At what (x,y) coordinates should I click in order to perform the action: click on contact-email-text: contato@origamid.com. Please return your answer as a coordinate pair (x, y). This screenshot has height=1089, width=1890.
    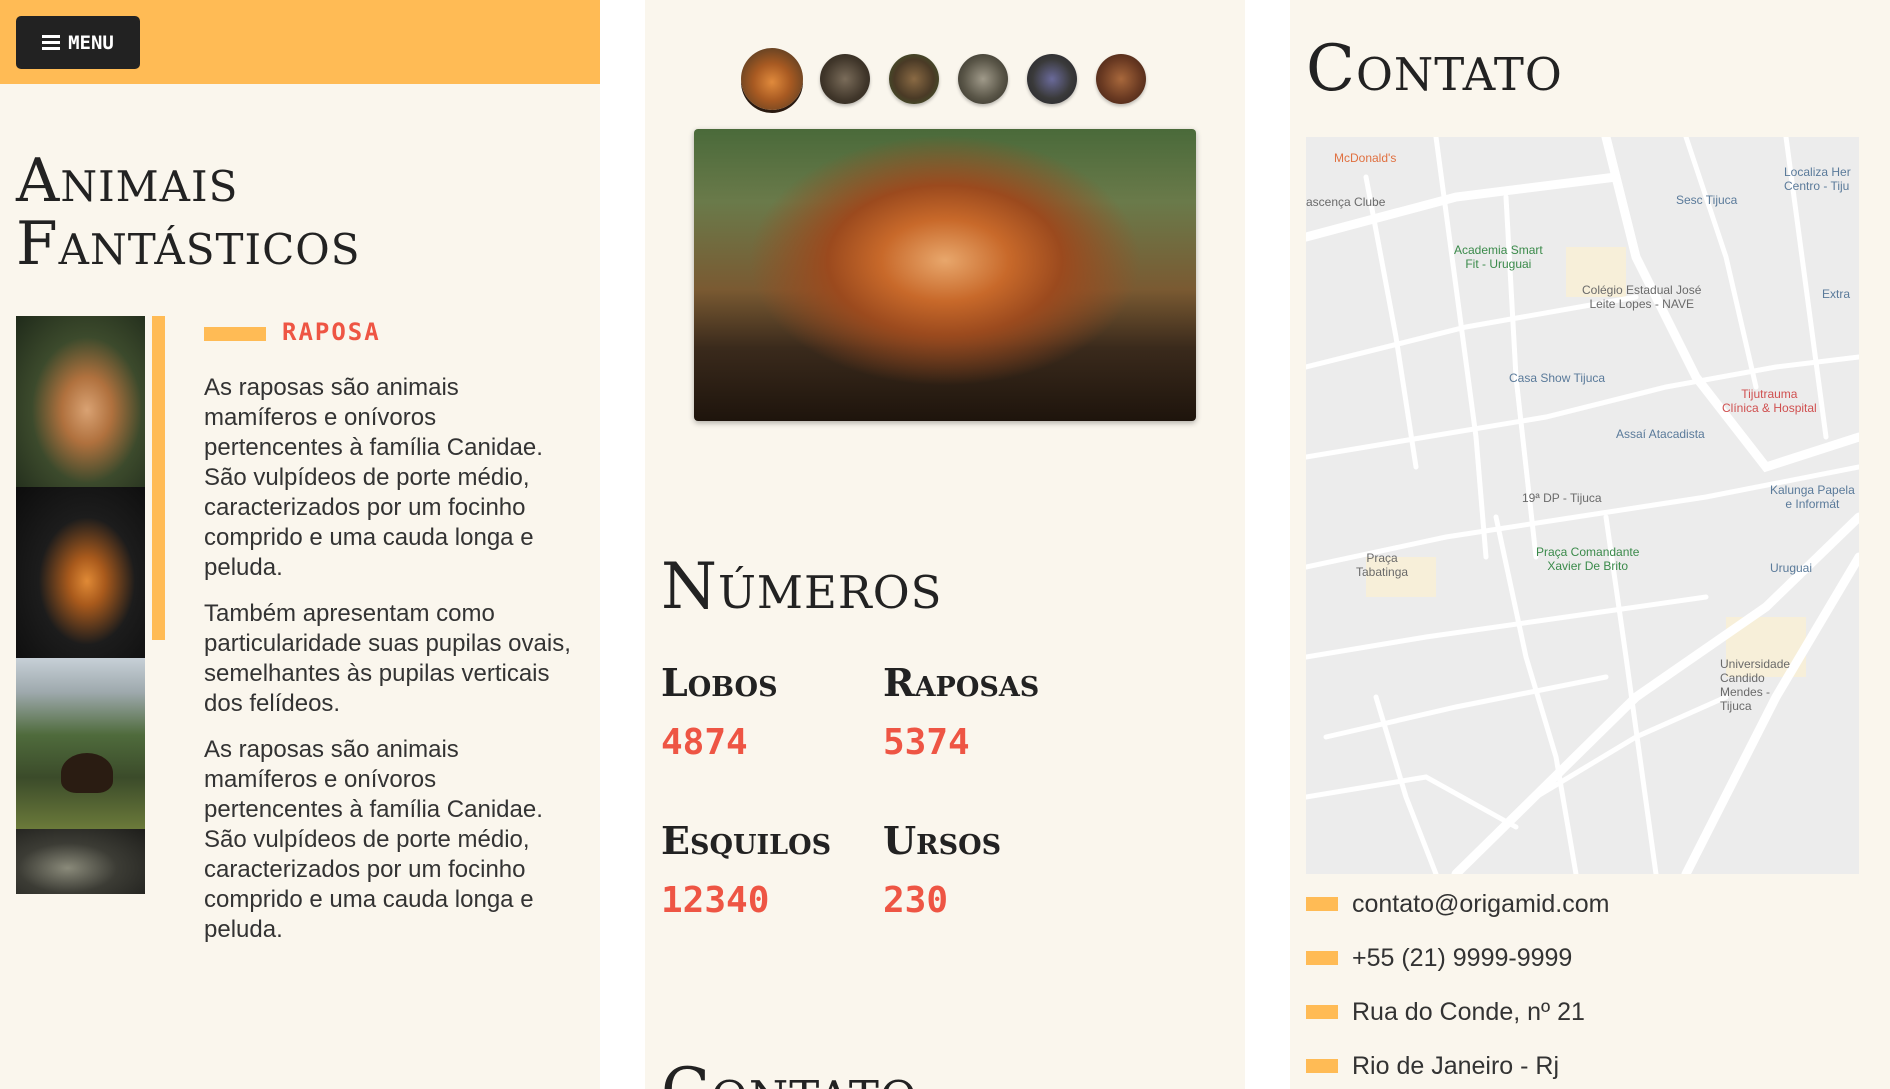
    Looking at the image, I should click on (1481, 903).